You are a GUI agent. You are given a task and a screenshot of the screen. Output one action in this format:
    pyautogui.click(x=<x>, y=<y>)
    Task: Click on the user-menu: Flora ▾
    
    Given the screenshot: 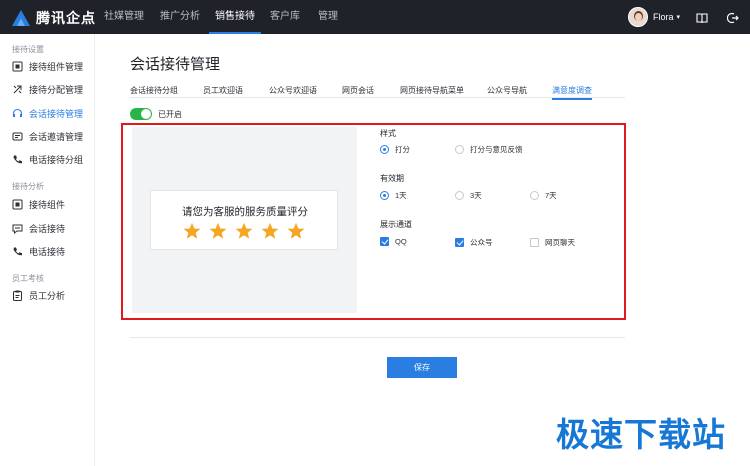 What is the action you would take?
    pyautogui.click(x=654, y=17)
    